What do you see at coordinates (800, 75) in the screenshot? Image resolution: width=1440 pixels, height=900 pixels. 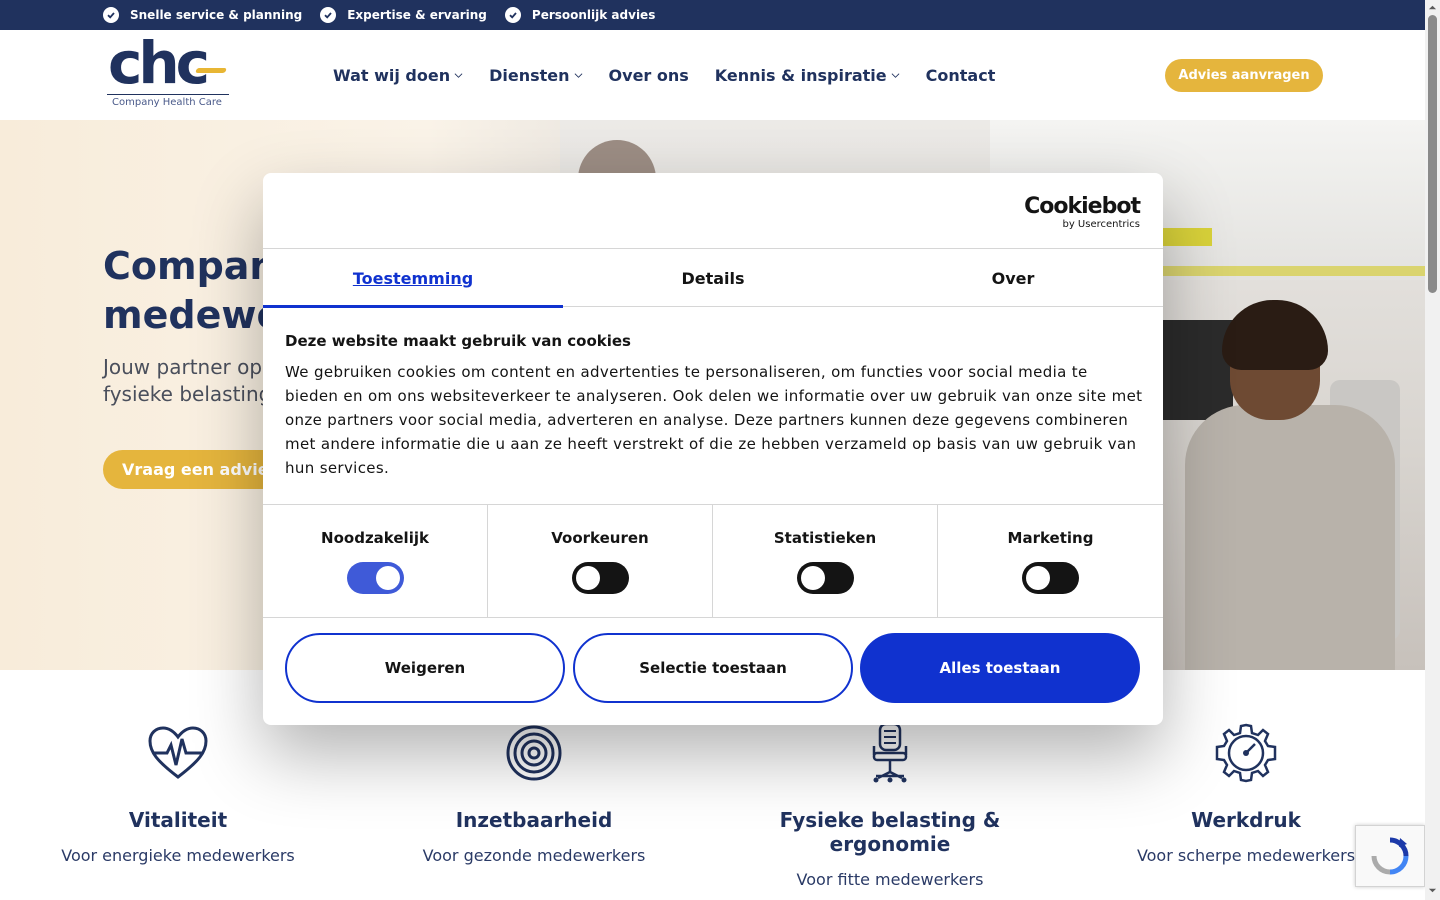 I see `nav-label: Kennis & inspiratie` at bounding box center [800, 75].